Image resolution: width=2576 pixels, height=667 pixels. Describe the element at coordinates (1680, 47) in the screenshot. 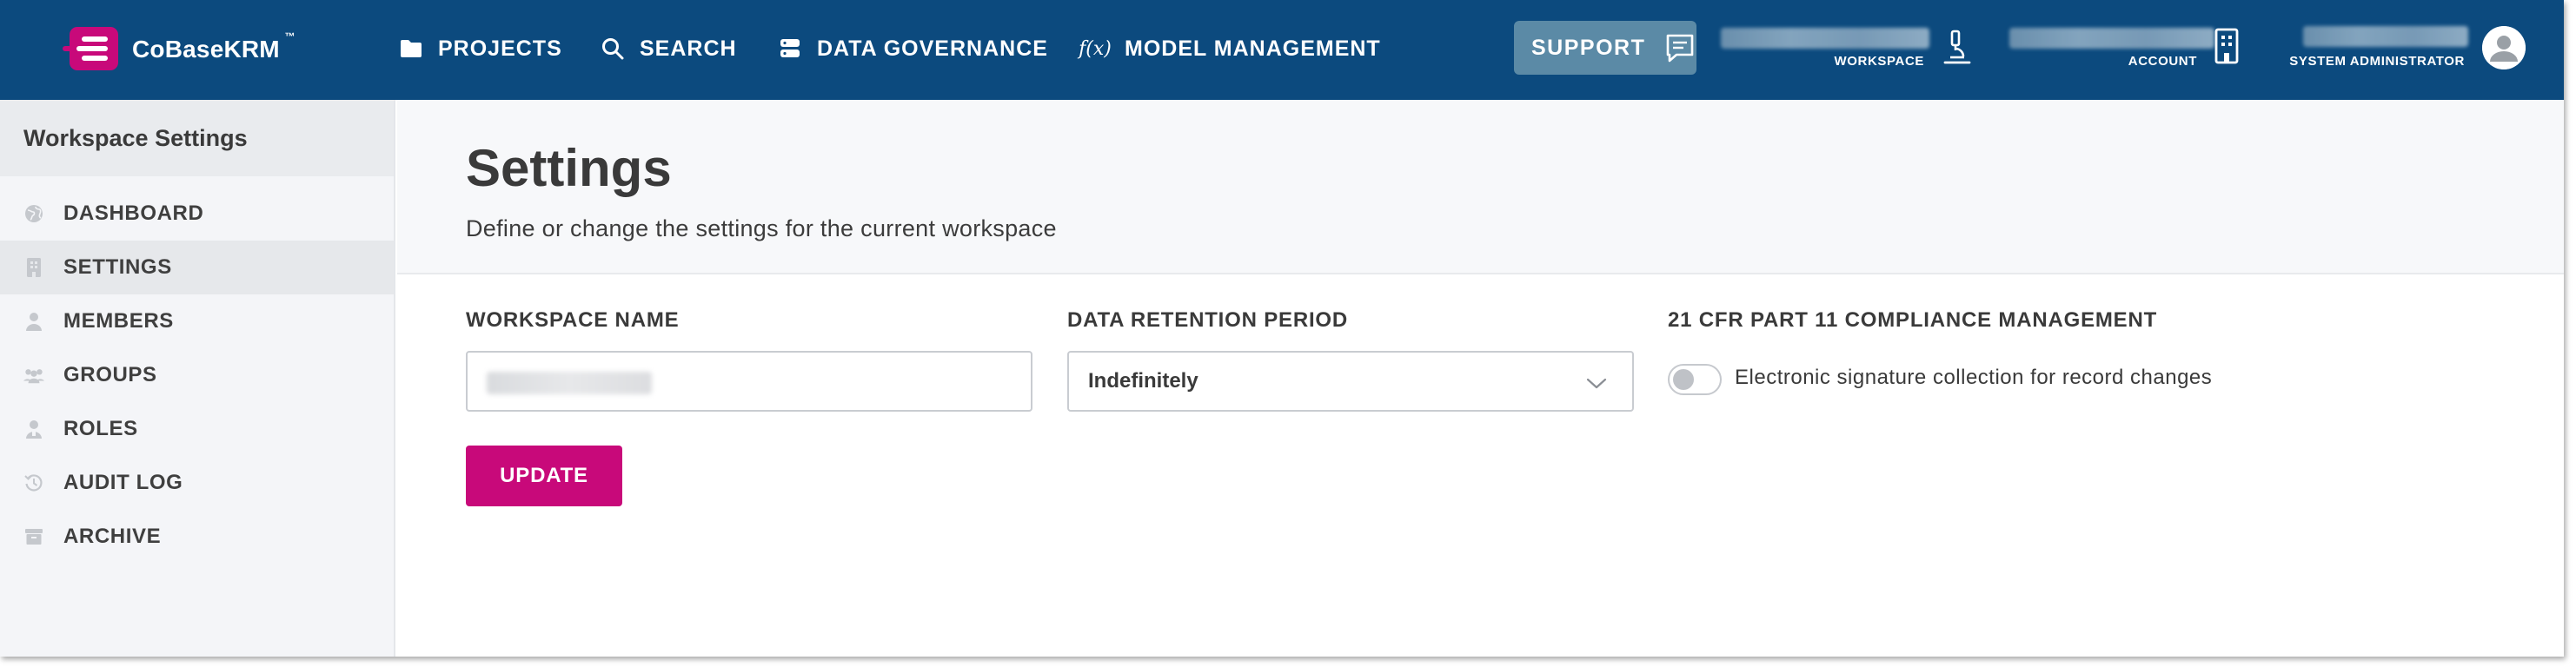

I see `chat-icon` at that location.